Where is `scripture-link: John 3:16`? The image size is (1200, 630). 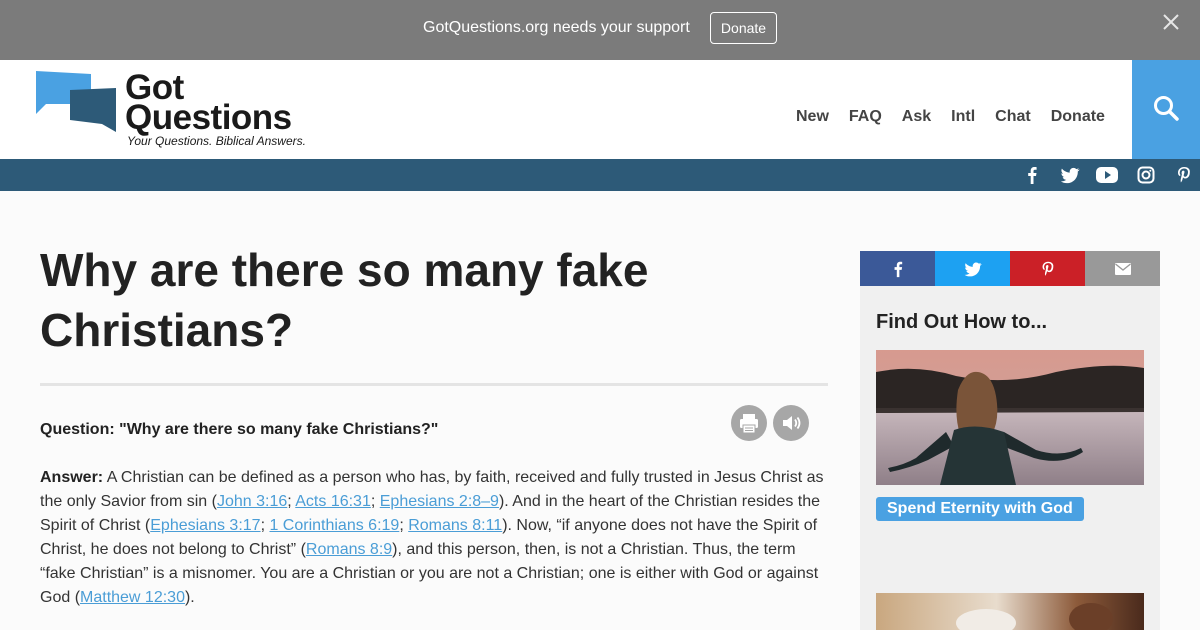 scripture-link: John 3:16 is located at coordinates (252, 501).